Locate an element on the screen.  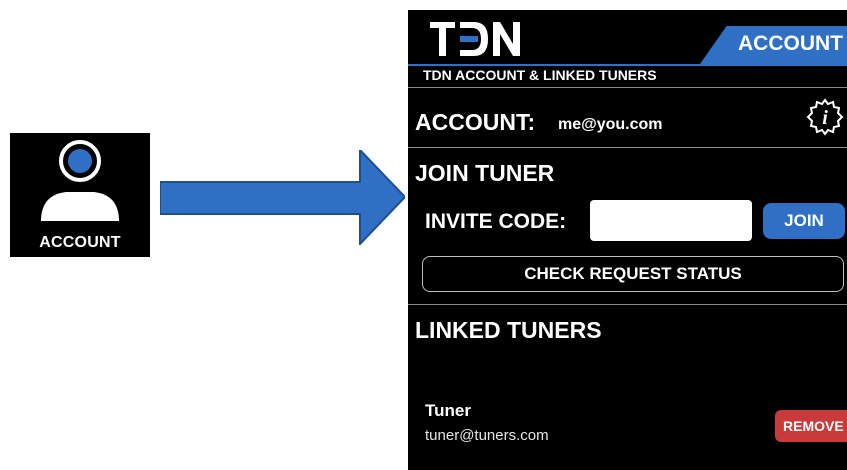
user-icon is located at coordinates (80, 180).